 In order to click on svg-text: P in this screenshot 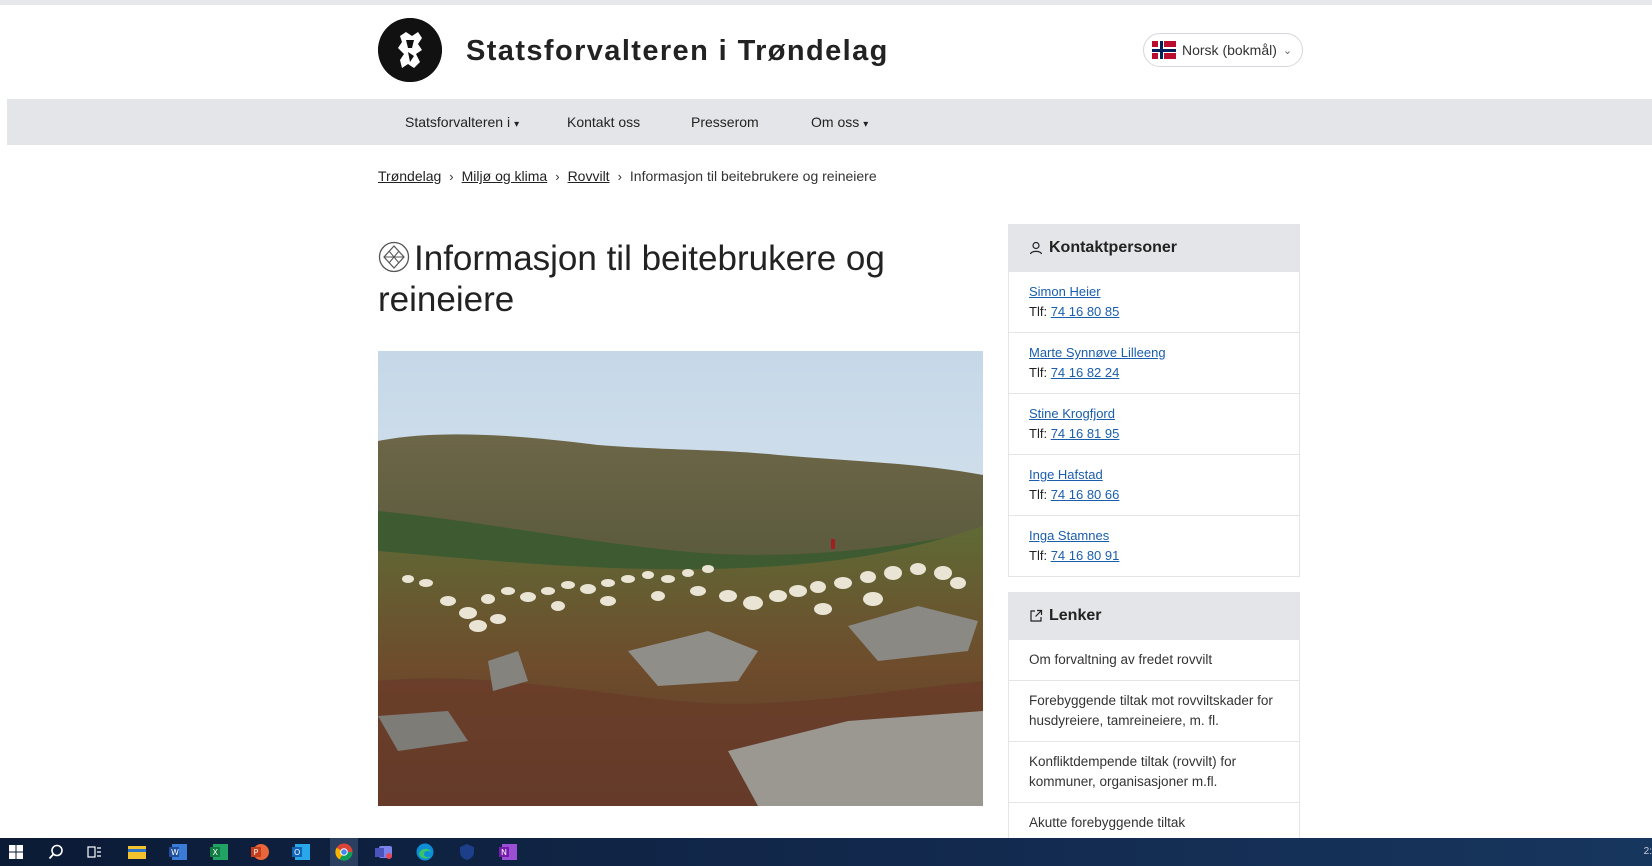, I will do `click(256, 852)`.